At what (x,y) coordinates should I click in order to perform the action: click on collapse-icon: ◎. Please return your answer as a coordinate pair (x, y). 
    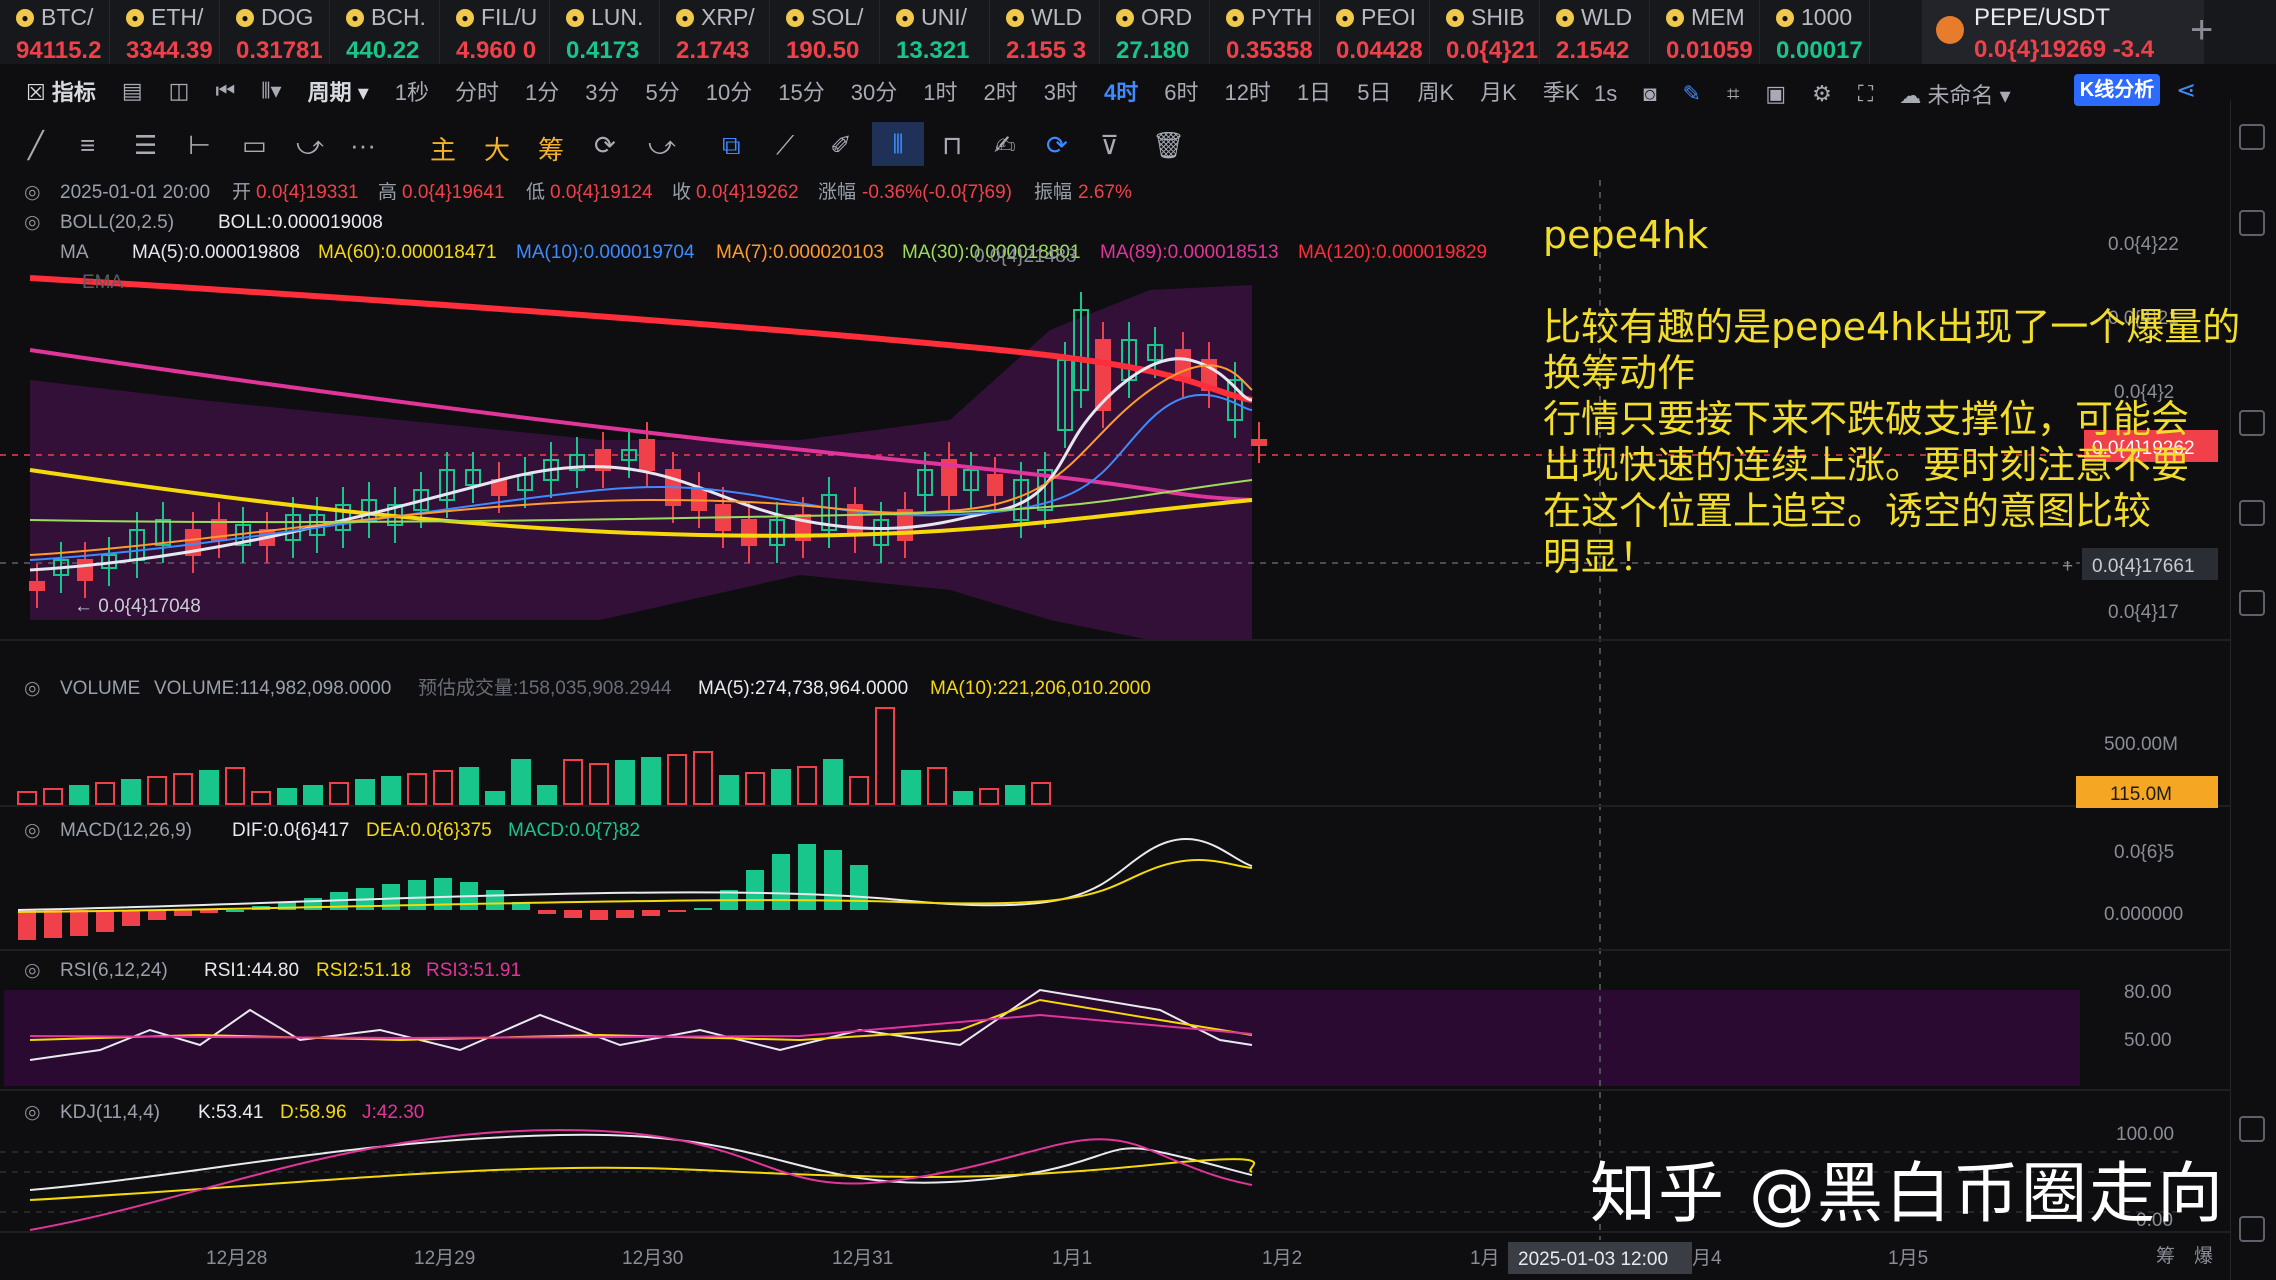
    Looking at the image, I should click on (32, 192).